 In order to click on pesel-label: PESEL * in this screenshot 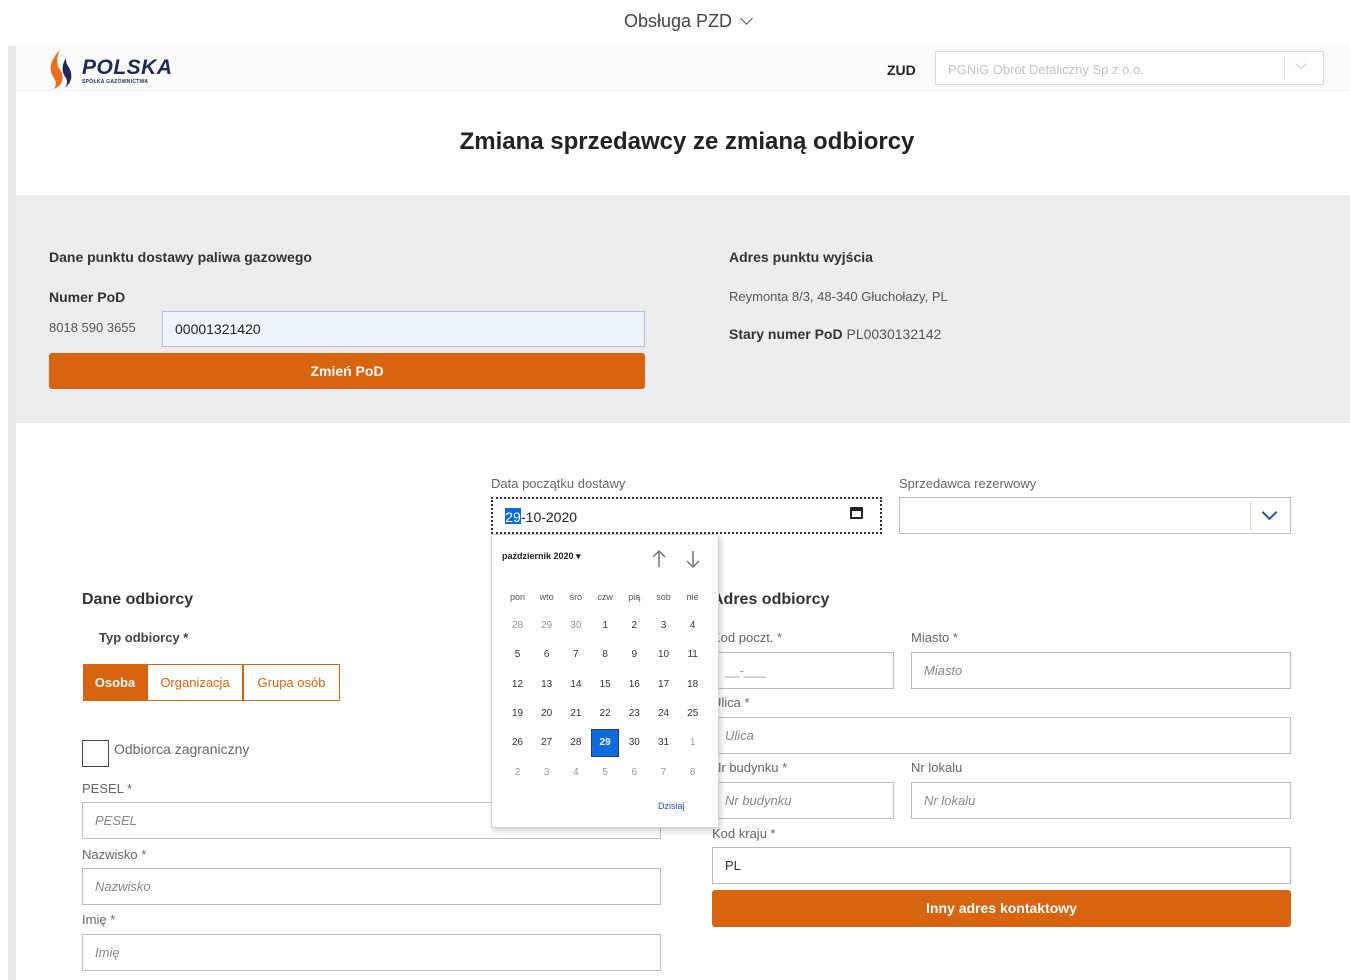, I will do `click(107, 788)`.